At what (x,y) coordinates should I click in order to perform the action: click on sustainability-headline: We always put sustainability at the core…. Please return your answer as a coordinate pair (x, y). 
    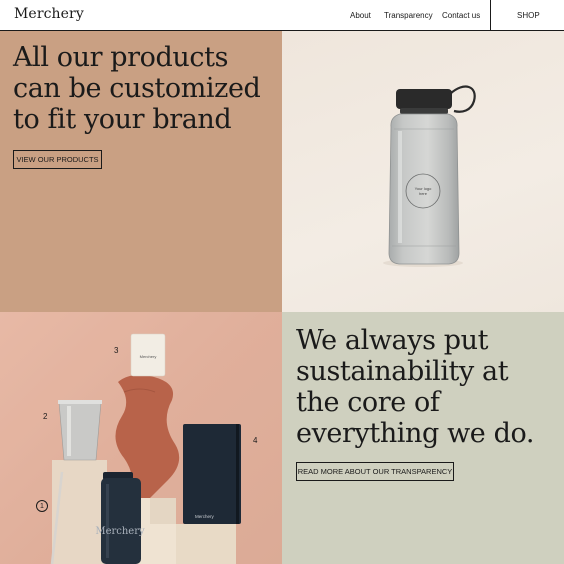
    Looking at the image, I should click on (415, 387).